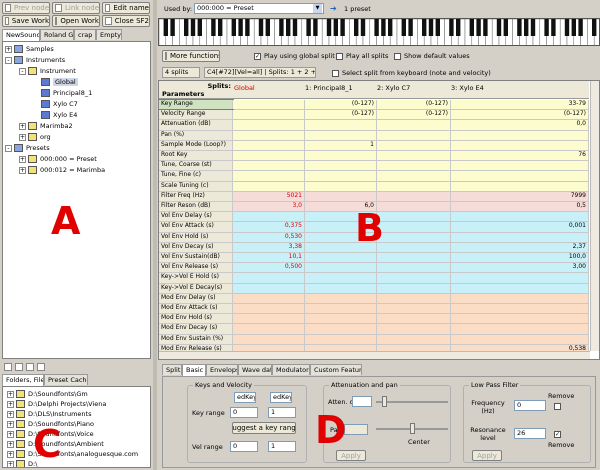 This screenshot has height=470, width=600. I want to click on piano-keyboard, so click(379, 32).